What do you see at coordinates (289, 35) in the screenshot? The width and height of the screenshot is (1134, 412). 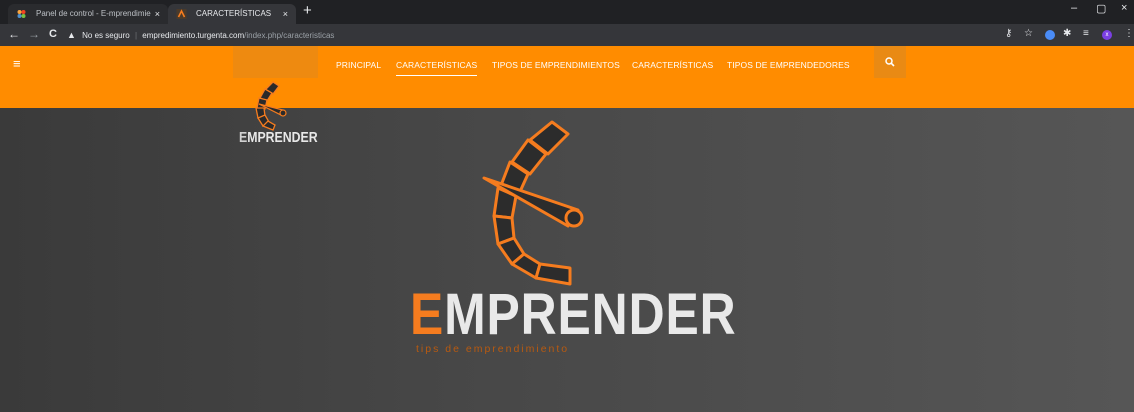 I see `address-path: /index.php/caracteristicas` at bounding box center [289, 35].